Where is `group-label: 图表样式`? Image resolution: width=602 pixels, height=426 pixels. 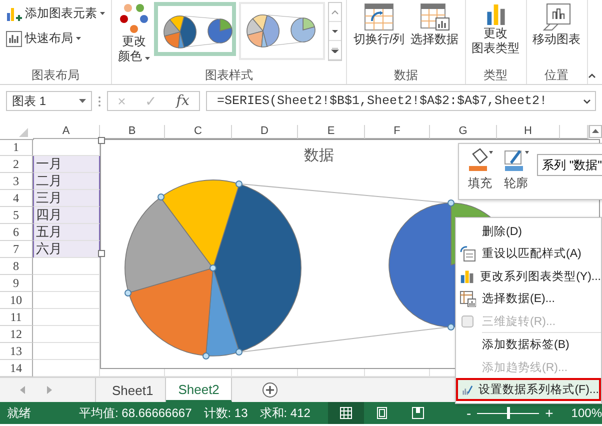 group-label: 图表样式 is located at coordinates (229, 75).